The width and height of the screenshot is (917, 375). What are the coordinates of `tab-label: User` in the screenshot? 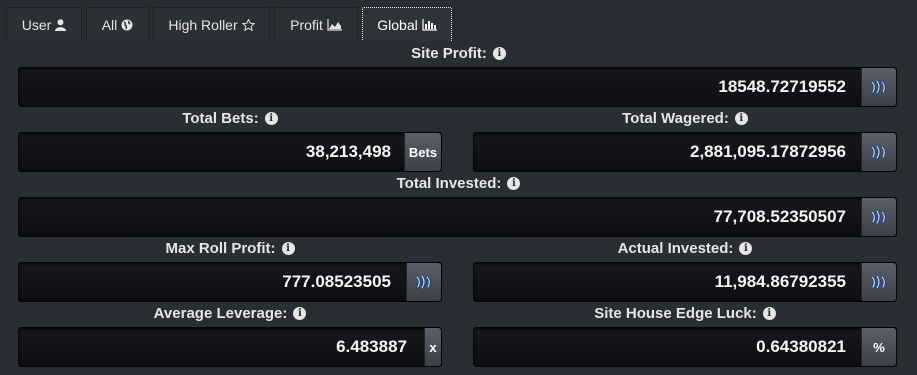 It's located at (36, 25).